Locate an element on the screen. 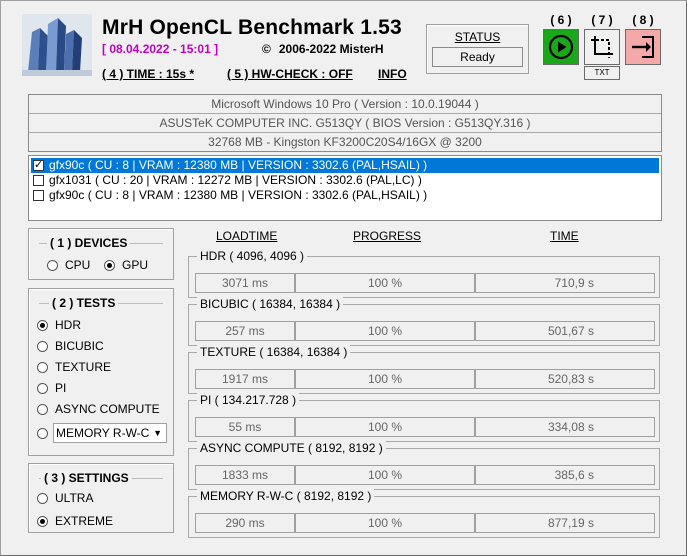 Image resolution: width=687 pixels, height=556 pixels. run-button is located at coordinates (561, 47).